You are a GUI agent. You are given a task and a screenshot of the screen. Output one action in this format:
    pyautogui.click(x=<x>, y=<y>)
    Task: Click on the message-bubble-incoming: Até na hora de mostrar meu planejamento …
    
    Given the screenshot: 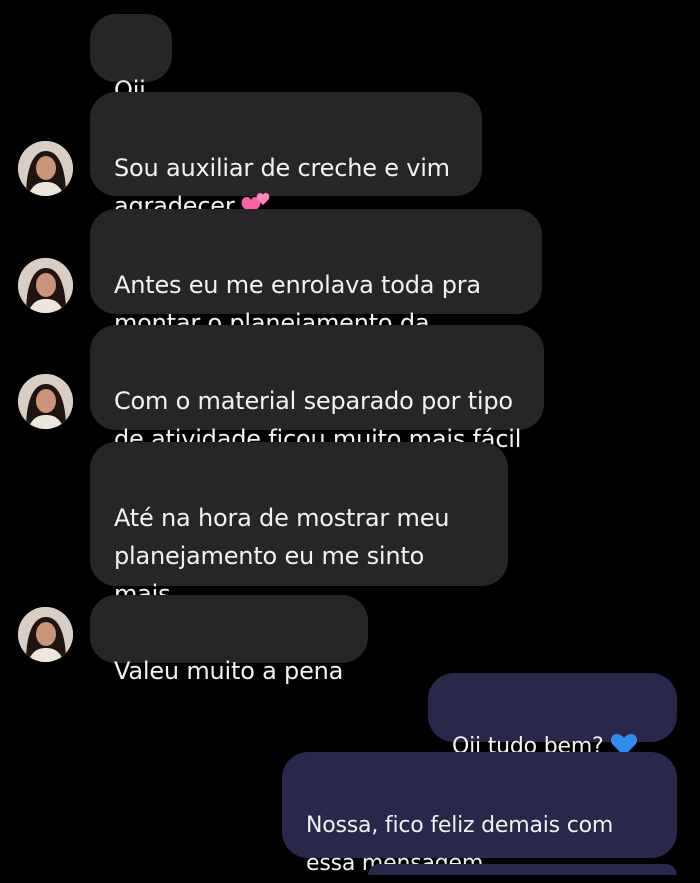 What is the action you would take?
    pyautogui.click(x=299, y=544)
    